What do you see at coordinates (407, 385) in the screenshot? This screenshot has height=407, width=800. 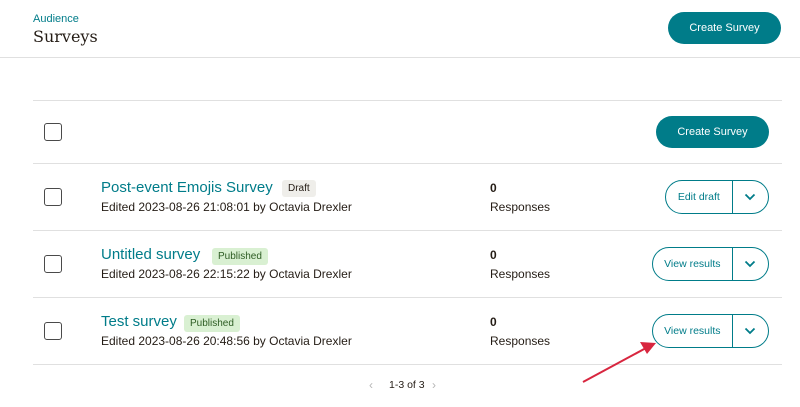 I see `pagination-range: 1-3 of 3` at bounding box center [407, 385].